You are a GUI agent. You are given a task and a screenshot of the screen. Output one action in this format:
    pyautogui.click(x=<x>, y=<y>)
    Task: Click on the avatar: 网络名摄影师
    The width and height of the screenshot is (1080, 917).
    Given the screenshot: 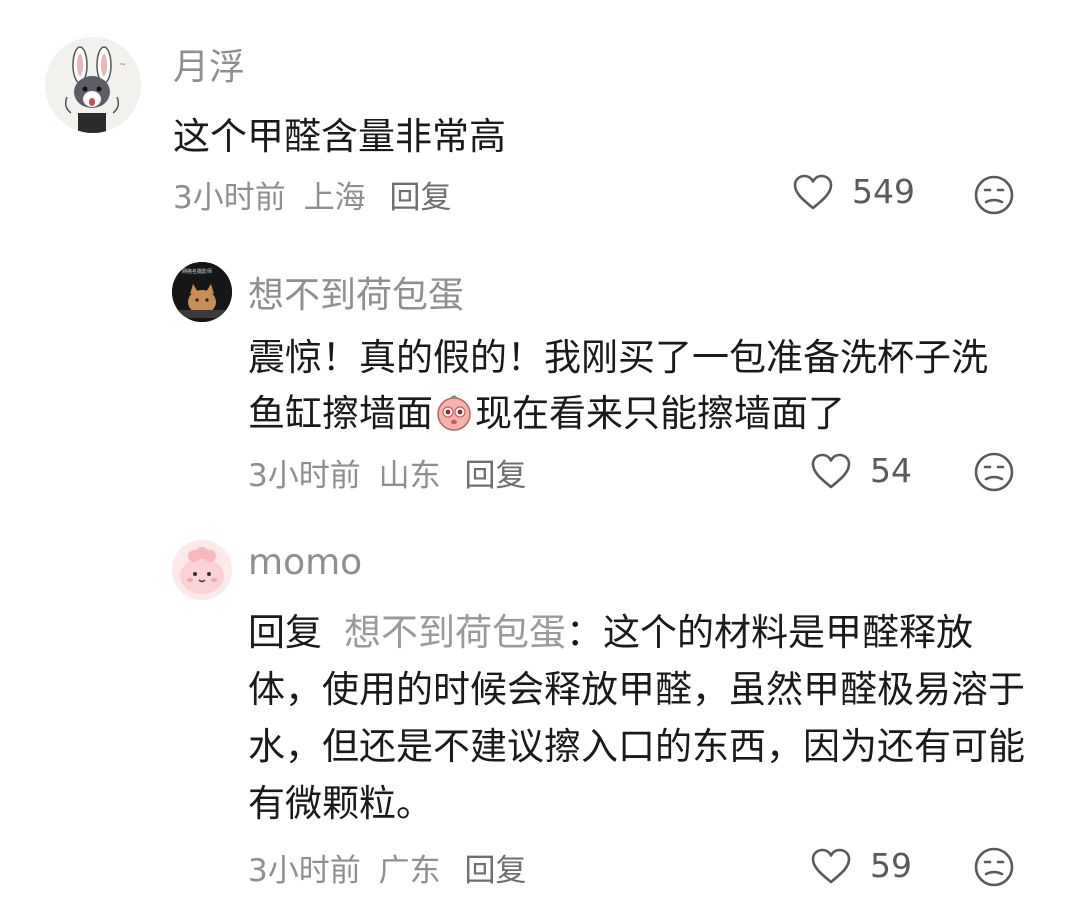 What is the action you would take?
    pyautogui.click(x=202, y=292)
    